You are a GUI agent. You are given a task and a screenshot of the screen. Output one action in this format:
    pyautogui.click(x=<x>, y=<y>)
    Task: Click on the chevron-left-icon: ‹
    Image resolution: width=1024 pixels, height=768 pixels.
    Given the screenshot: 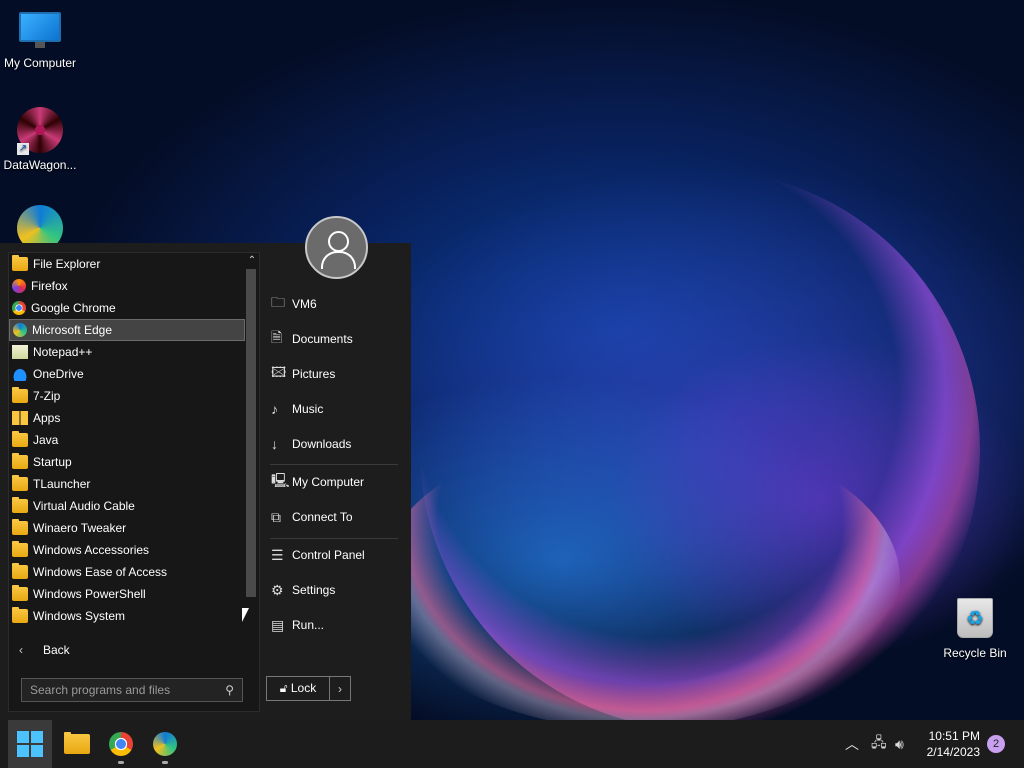 What is the action you would take?
    pyautogui.click(x=21, y=650)
    